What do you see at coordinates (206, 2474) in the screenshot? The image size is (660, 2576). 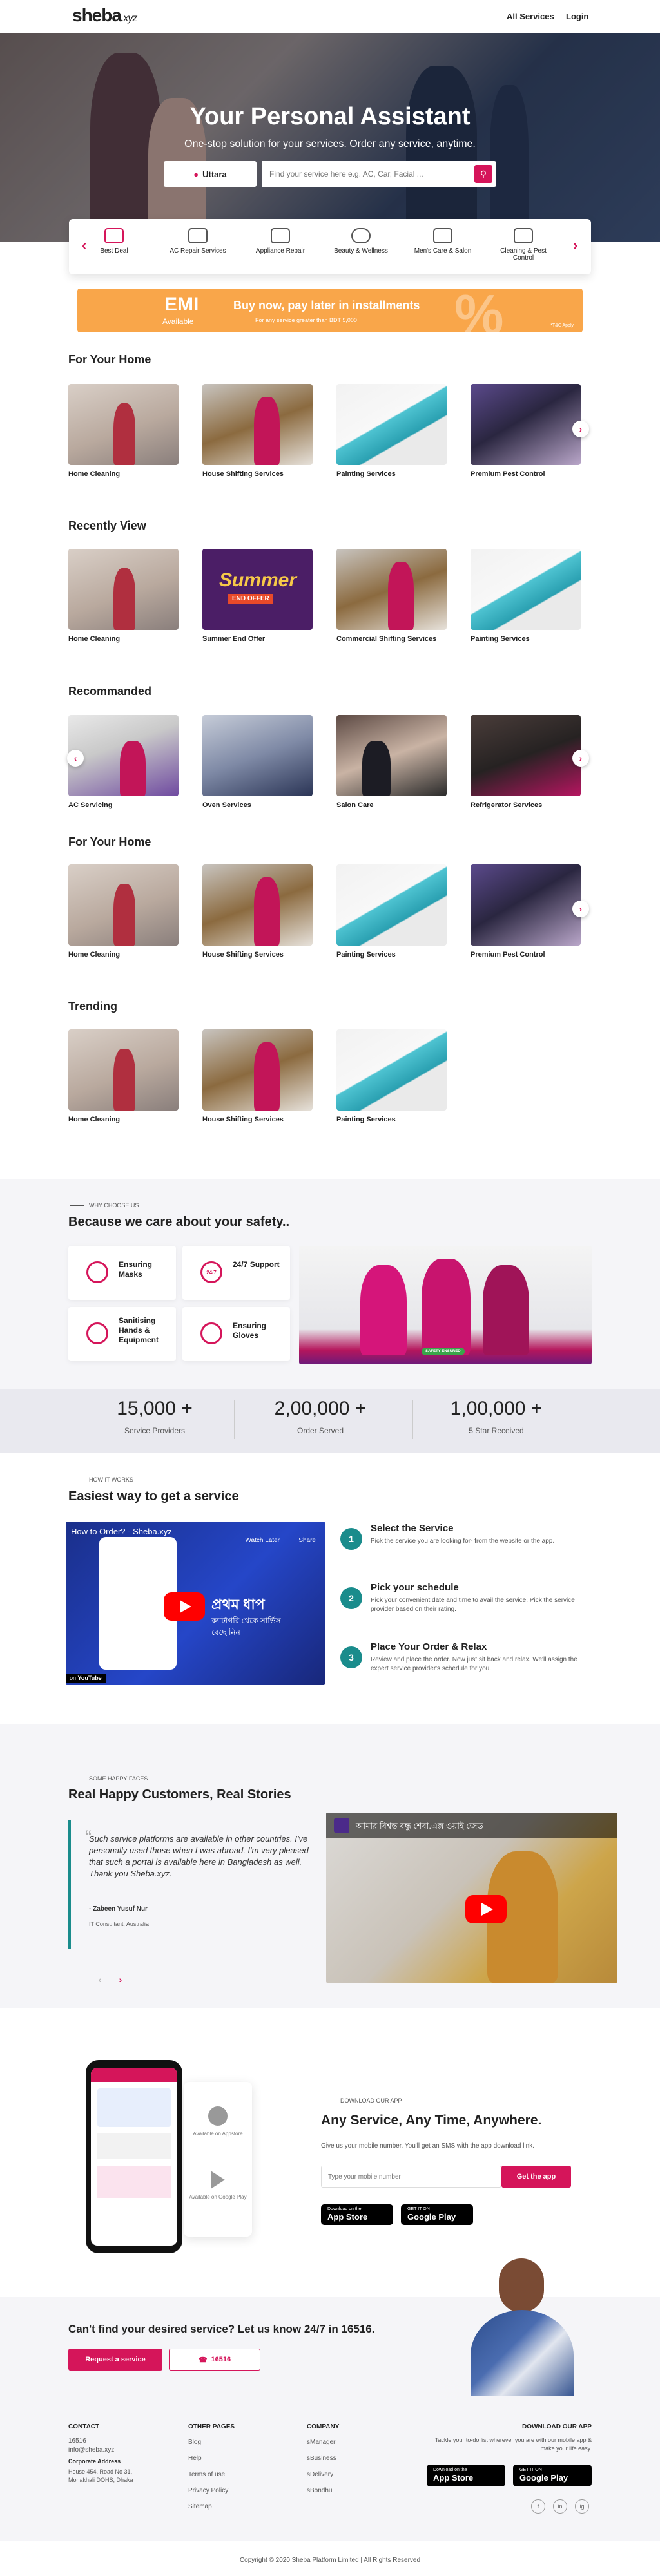 I see `footer-link-terms: Terms of use` at bounding box center [206, 2474].